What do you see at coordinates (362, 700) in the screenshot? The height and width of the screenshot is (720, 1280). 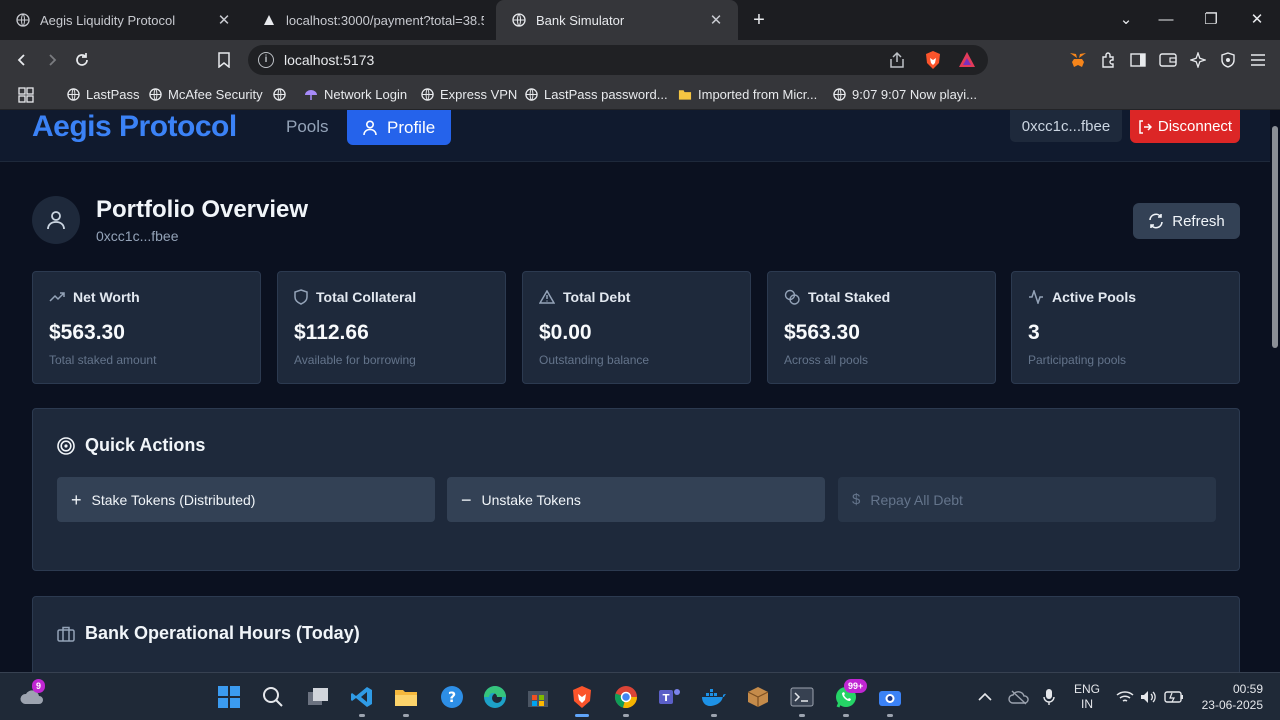 I see `vscode-icon` at bounding box center [362, 700].